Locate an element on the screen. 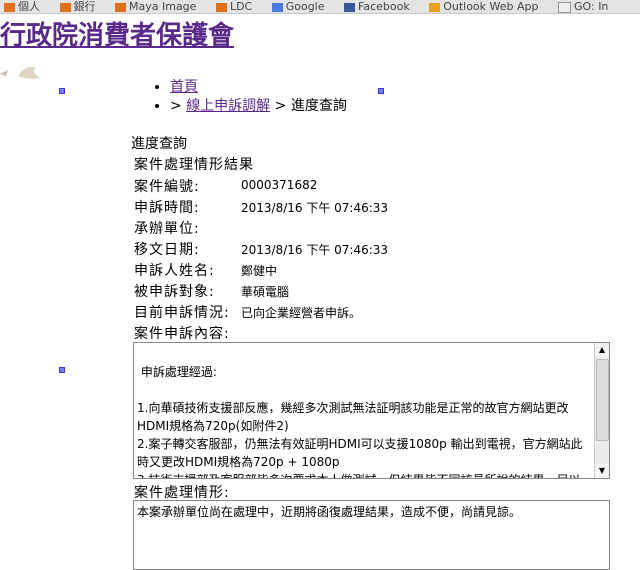 The image size is (640, 570). transfer-date: 2013/8/16 下午 07:46:33 is located at coordinates (315, 250).